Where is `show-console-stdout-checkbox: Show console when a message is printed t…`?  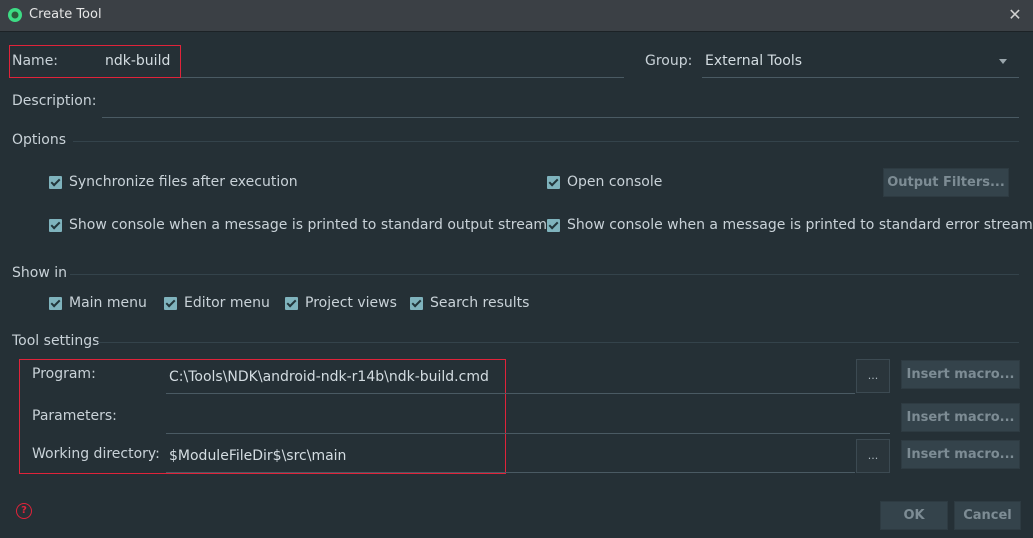
show-console-stdout-checkbox: Show console when a message is printed t… is located at coordinates (298, 225).